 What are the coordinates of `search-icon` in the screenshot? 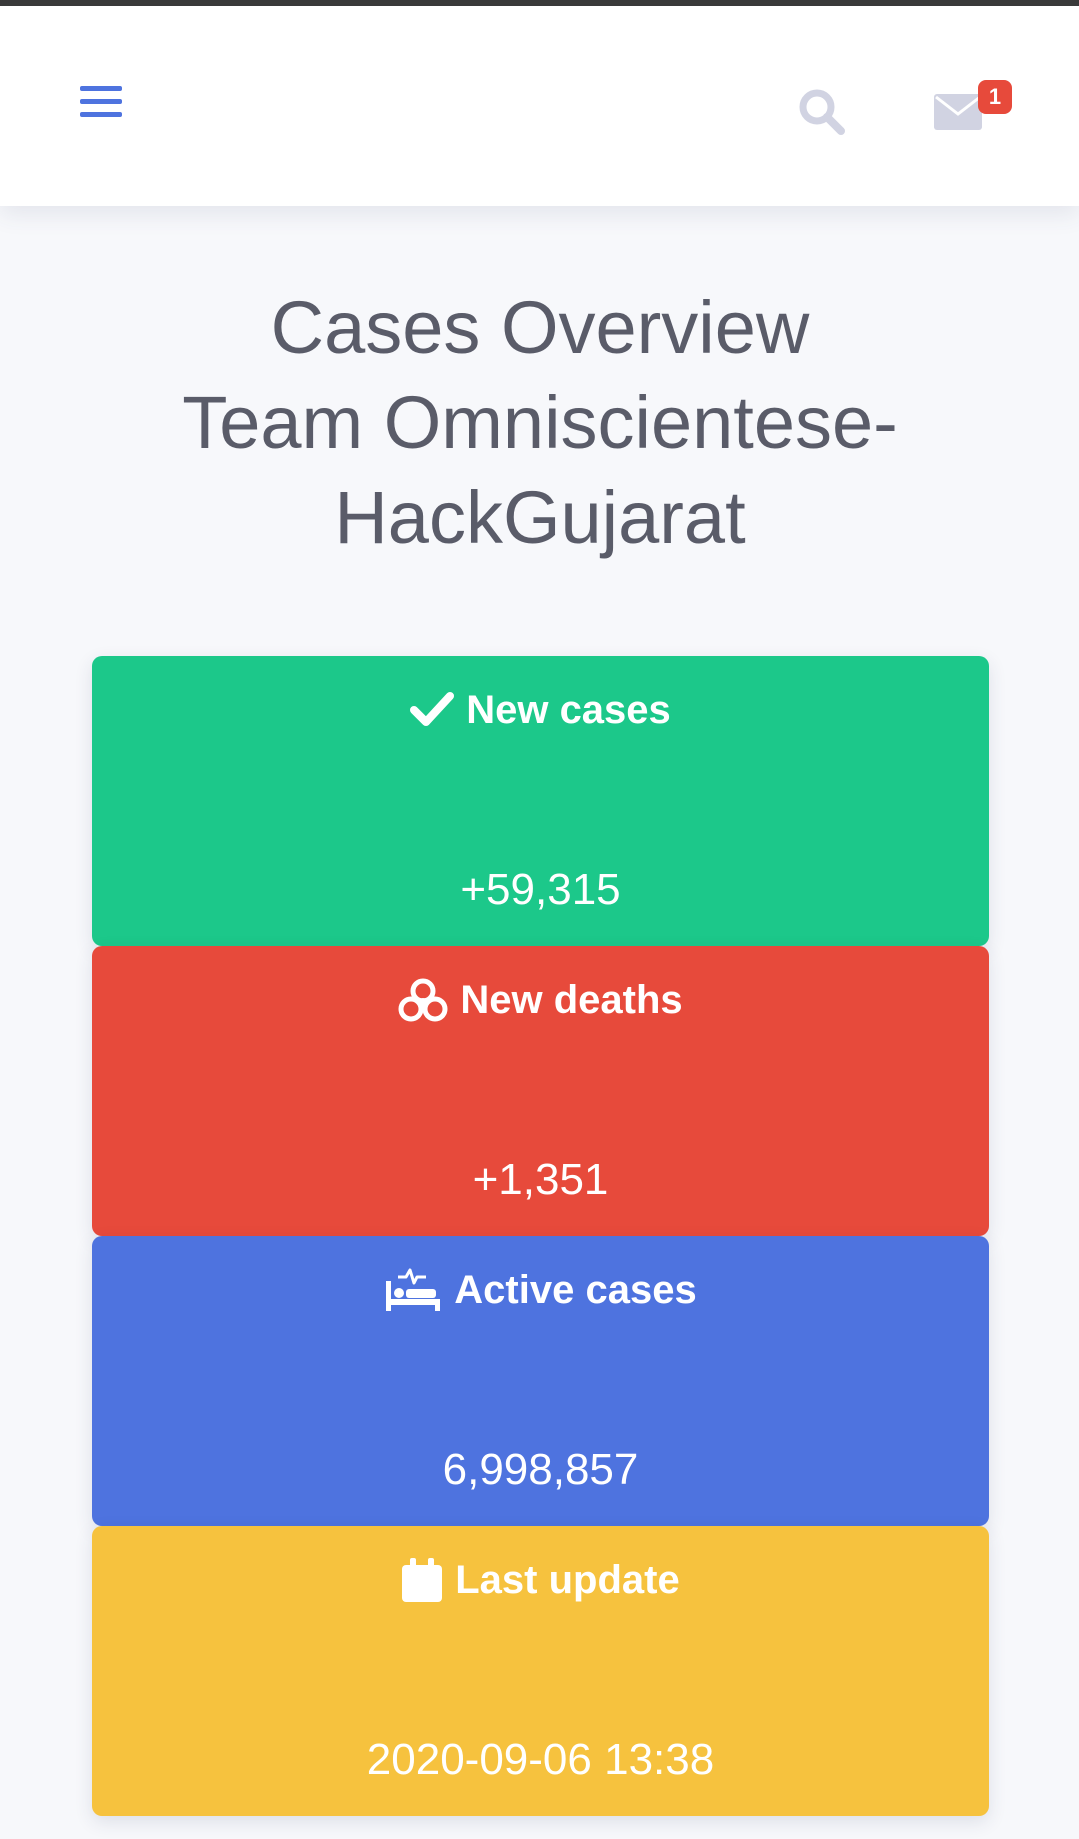 It's located at (822, 112).